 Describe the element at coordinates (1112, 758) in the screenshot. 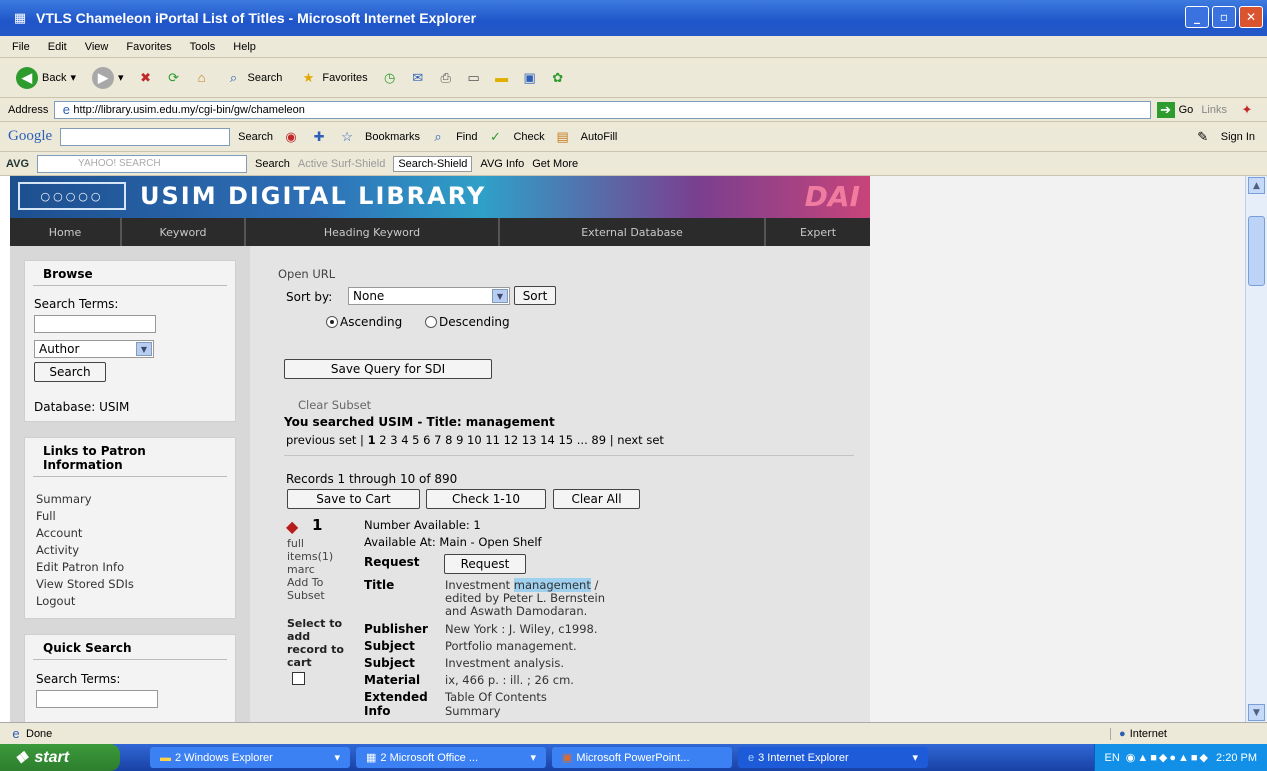

I see `language-indicator: EN` at that location.